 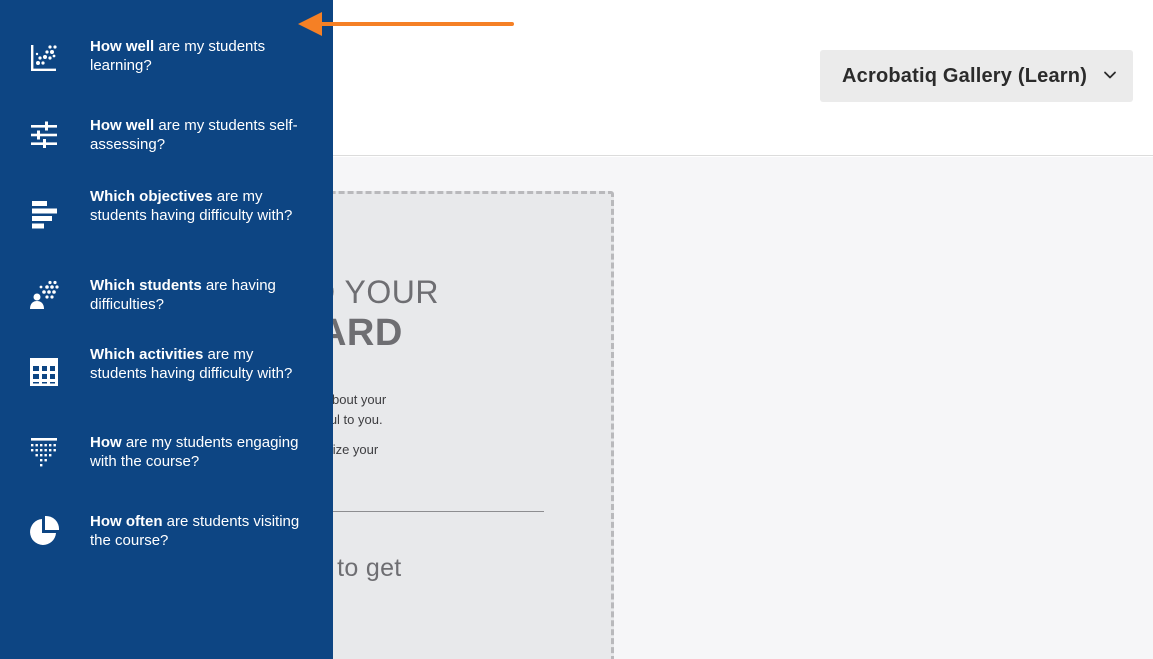 I want to click on sidebar-item-bold: How often, so click(x=126, y=521).